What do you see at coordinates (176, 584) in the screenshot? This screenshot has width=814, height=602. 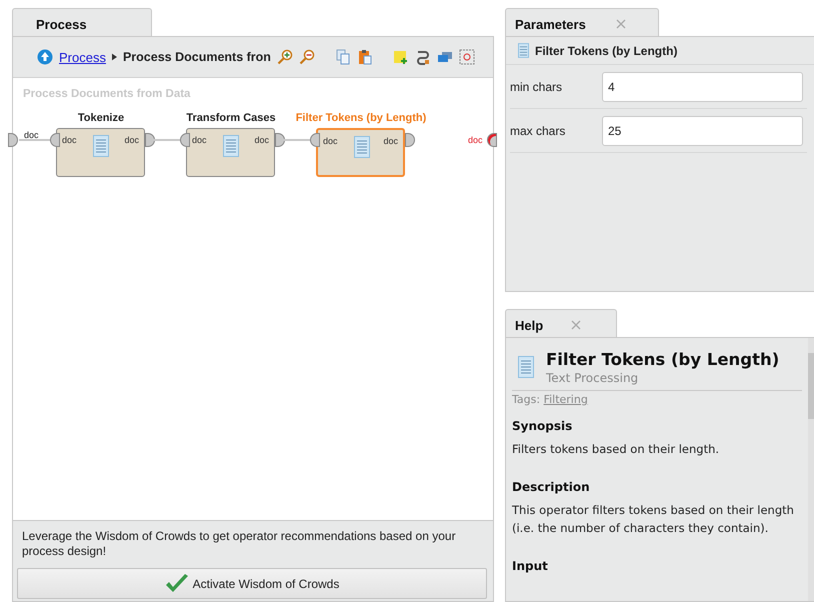 I see `checkmark-icon` at bounding box center [176, 584].